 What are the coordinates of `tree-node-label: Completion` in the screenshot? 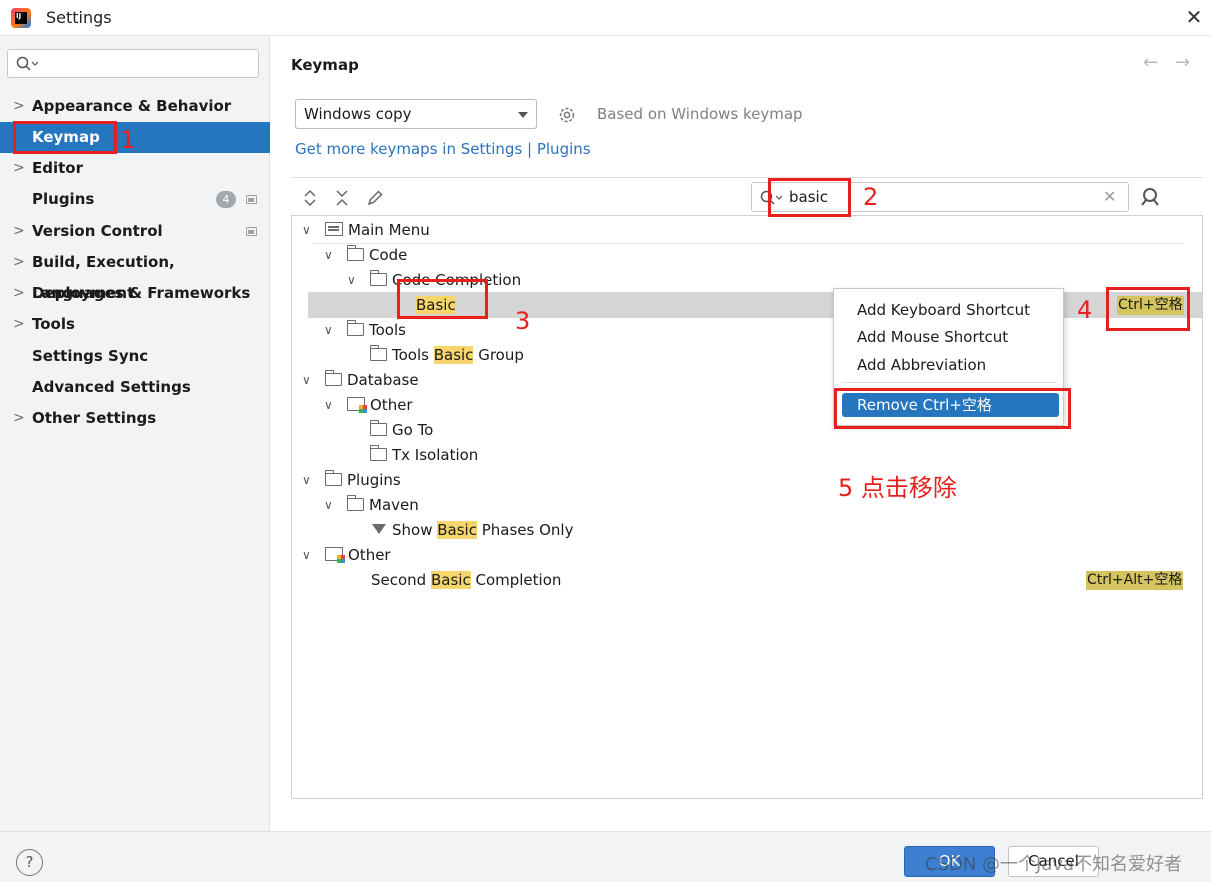 It's located at (516, 580).